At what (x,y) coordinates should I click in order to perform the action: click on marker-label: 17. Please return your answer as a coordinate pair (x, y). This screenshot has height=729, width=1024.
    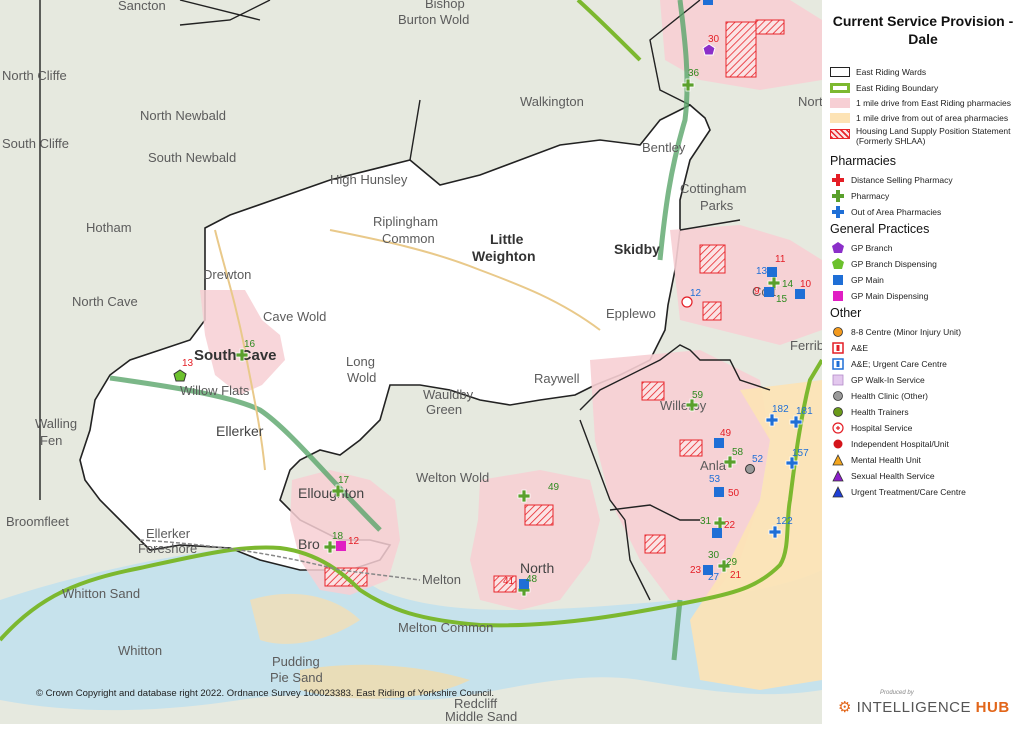
    Looking at the image, I should click on (344, 480).